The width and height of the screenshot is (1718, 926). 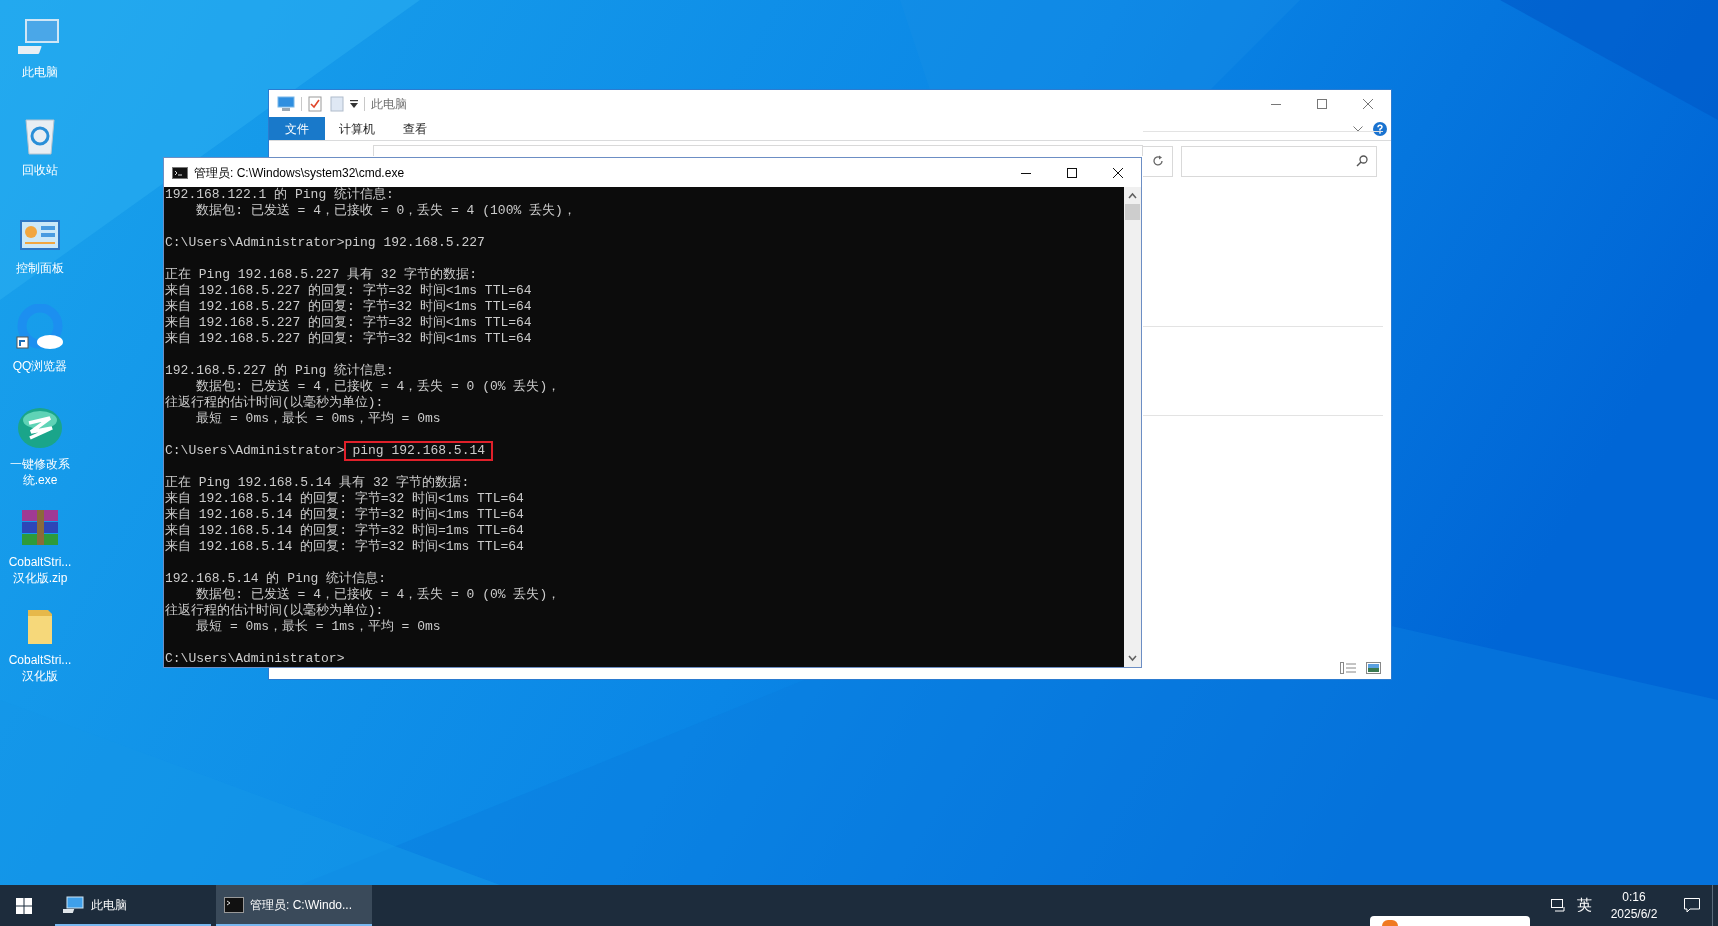 I want to click on chevron-down-icon, so click(x=1358, y=128).